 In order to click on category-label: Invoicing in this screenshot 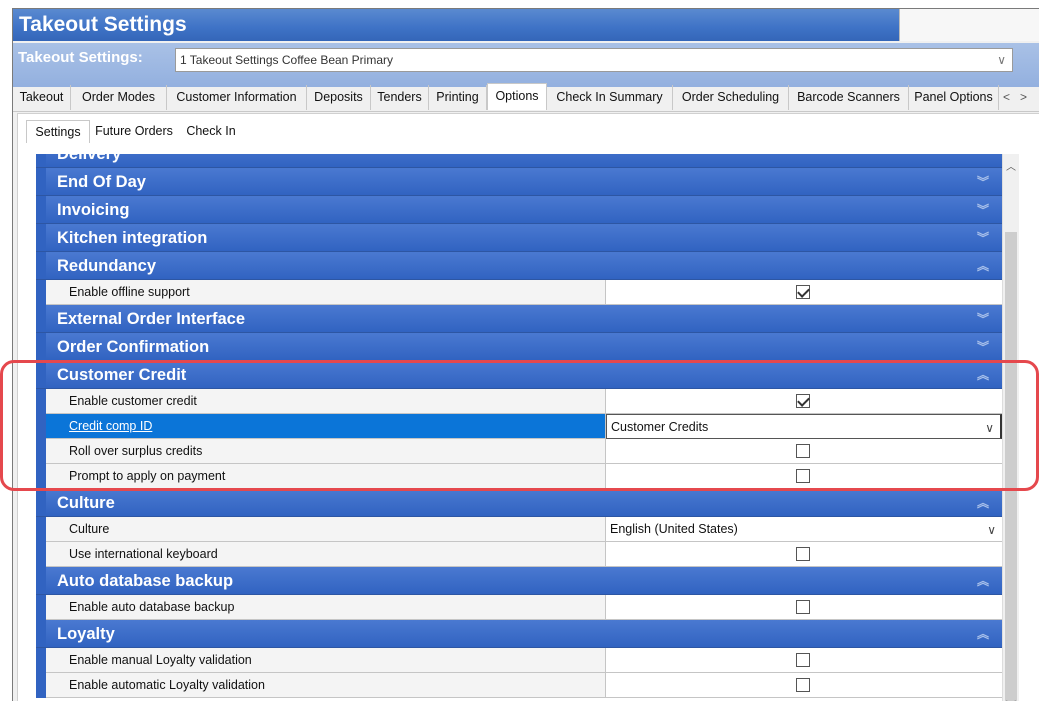, I will do `click(93, 210)`.